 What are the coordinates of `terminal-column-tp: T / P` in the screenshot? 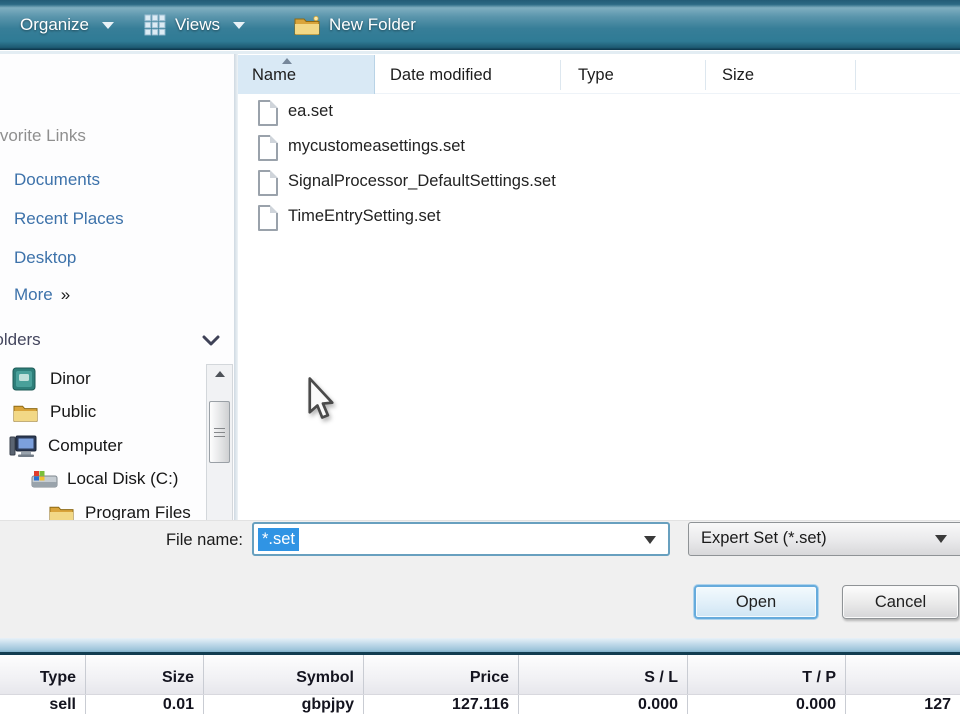 It's located at (766, 674).